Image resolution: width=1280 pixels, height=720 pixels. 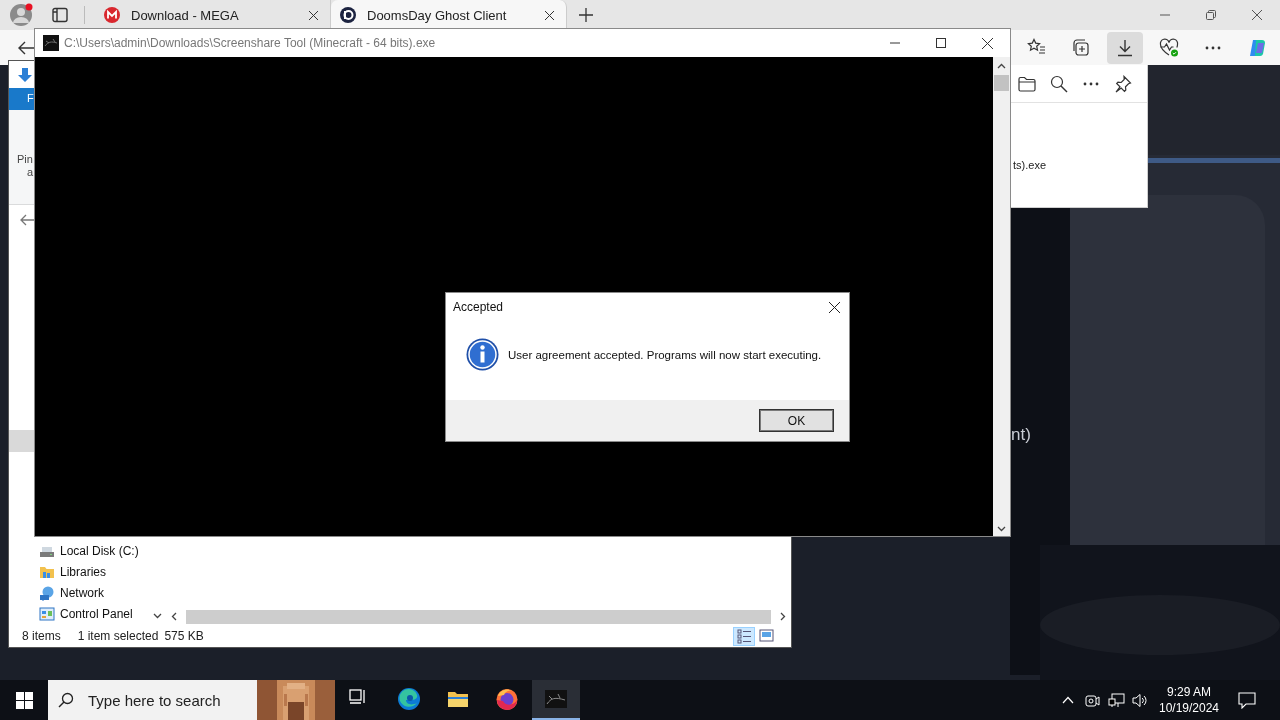 I want to click on network-icon, so click(x=1116, y=700).